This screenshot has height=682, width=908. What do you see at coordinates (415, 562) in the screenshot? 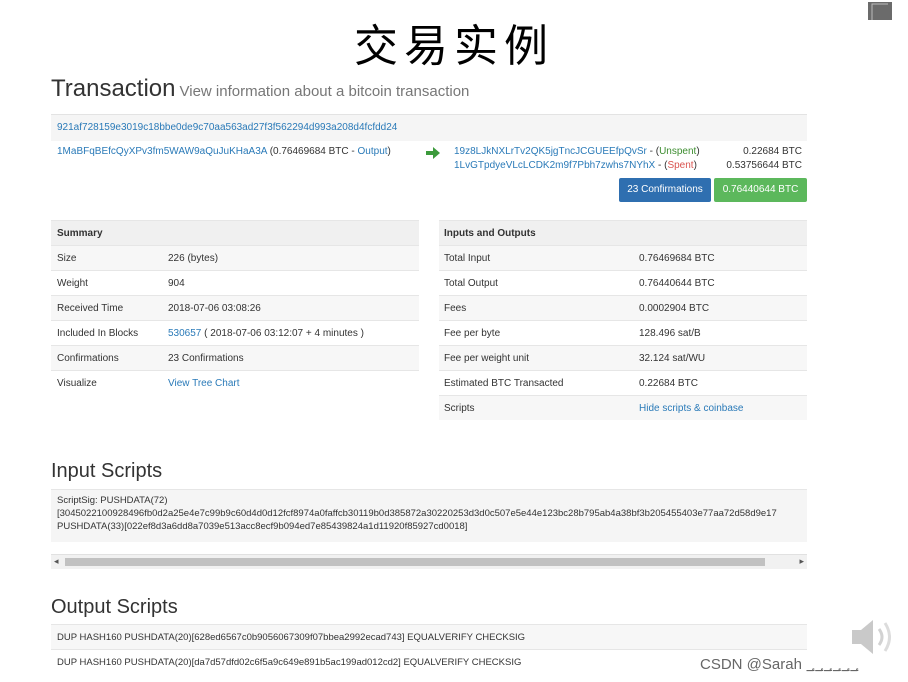
I see `scroll-thumb` at bounding box center [415, 562].